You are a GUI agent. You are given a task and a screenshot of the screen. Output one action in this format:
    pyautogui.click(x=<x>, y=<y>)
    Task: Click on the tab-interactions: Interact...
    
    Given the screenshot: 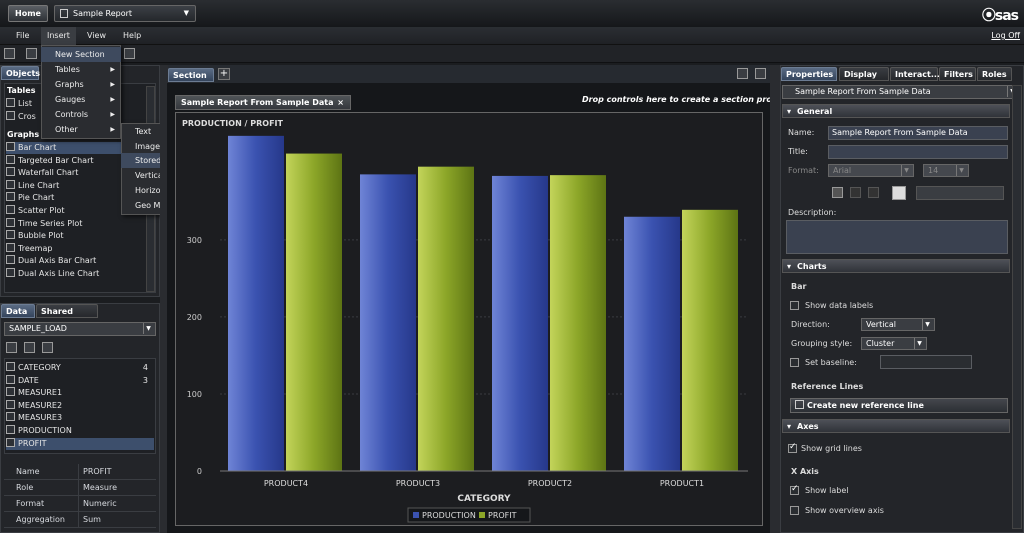 What is the action you would take?
    pyautogui.click(x=915, y=74)
    